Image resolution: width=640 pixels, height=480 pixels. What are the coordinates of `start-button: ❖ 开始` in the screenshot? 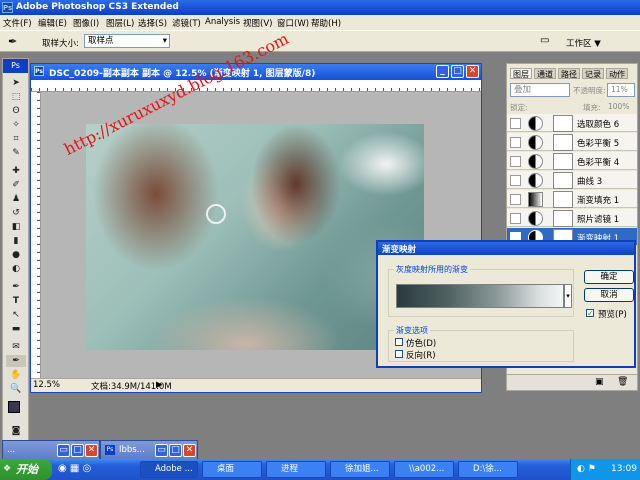 It's located at (26, 469).